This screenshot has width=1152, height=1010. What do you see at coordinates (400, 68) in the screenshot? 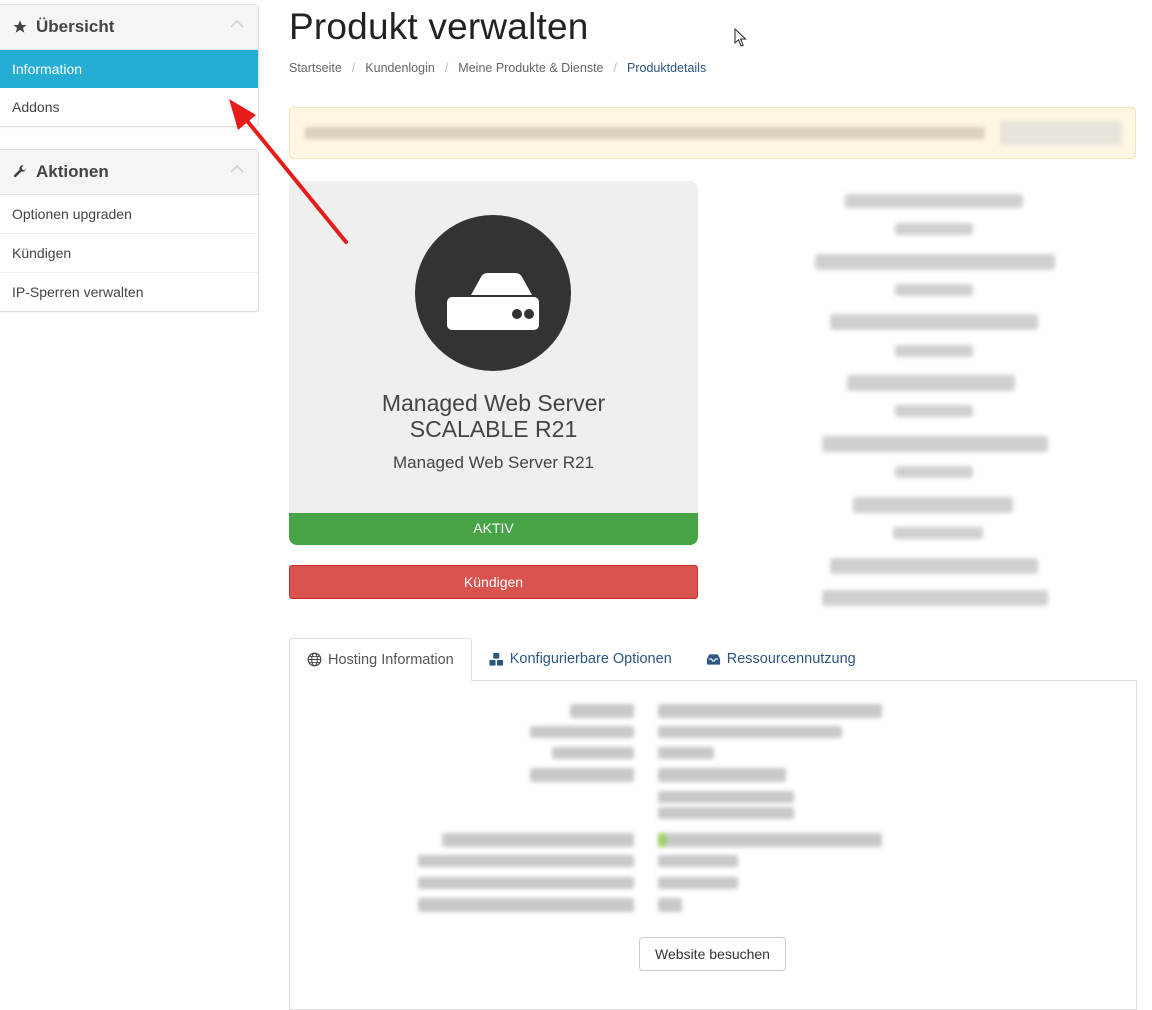
I see `breadcrumb-client-login: Kundenlogin` at bounding box center [400, 68].